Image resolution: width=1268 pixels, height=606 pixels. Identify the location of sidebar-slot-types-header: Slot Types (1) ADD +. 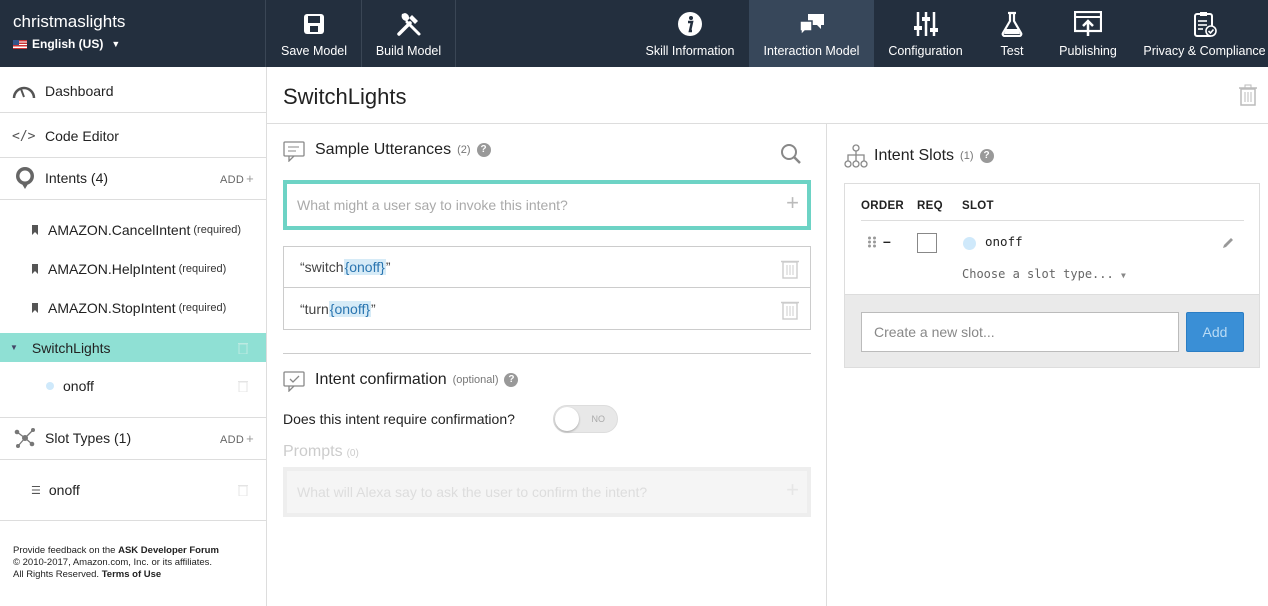
(133, 438).